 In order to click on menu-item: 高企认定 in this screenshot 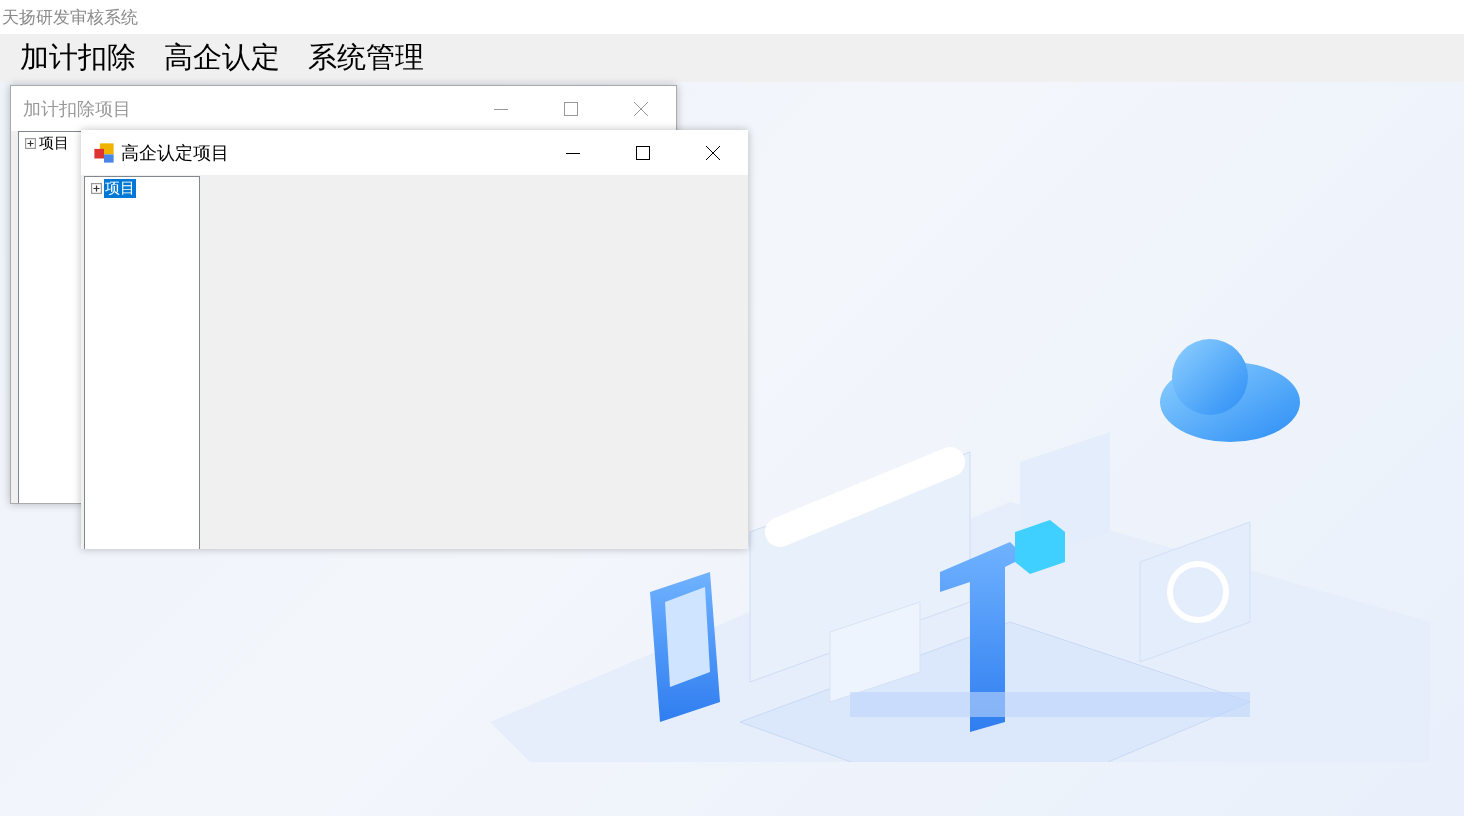, I will do `click(222, 58)`.